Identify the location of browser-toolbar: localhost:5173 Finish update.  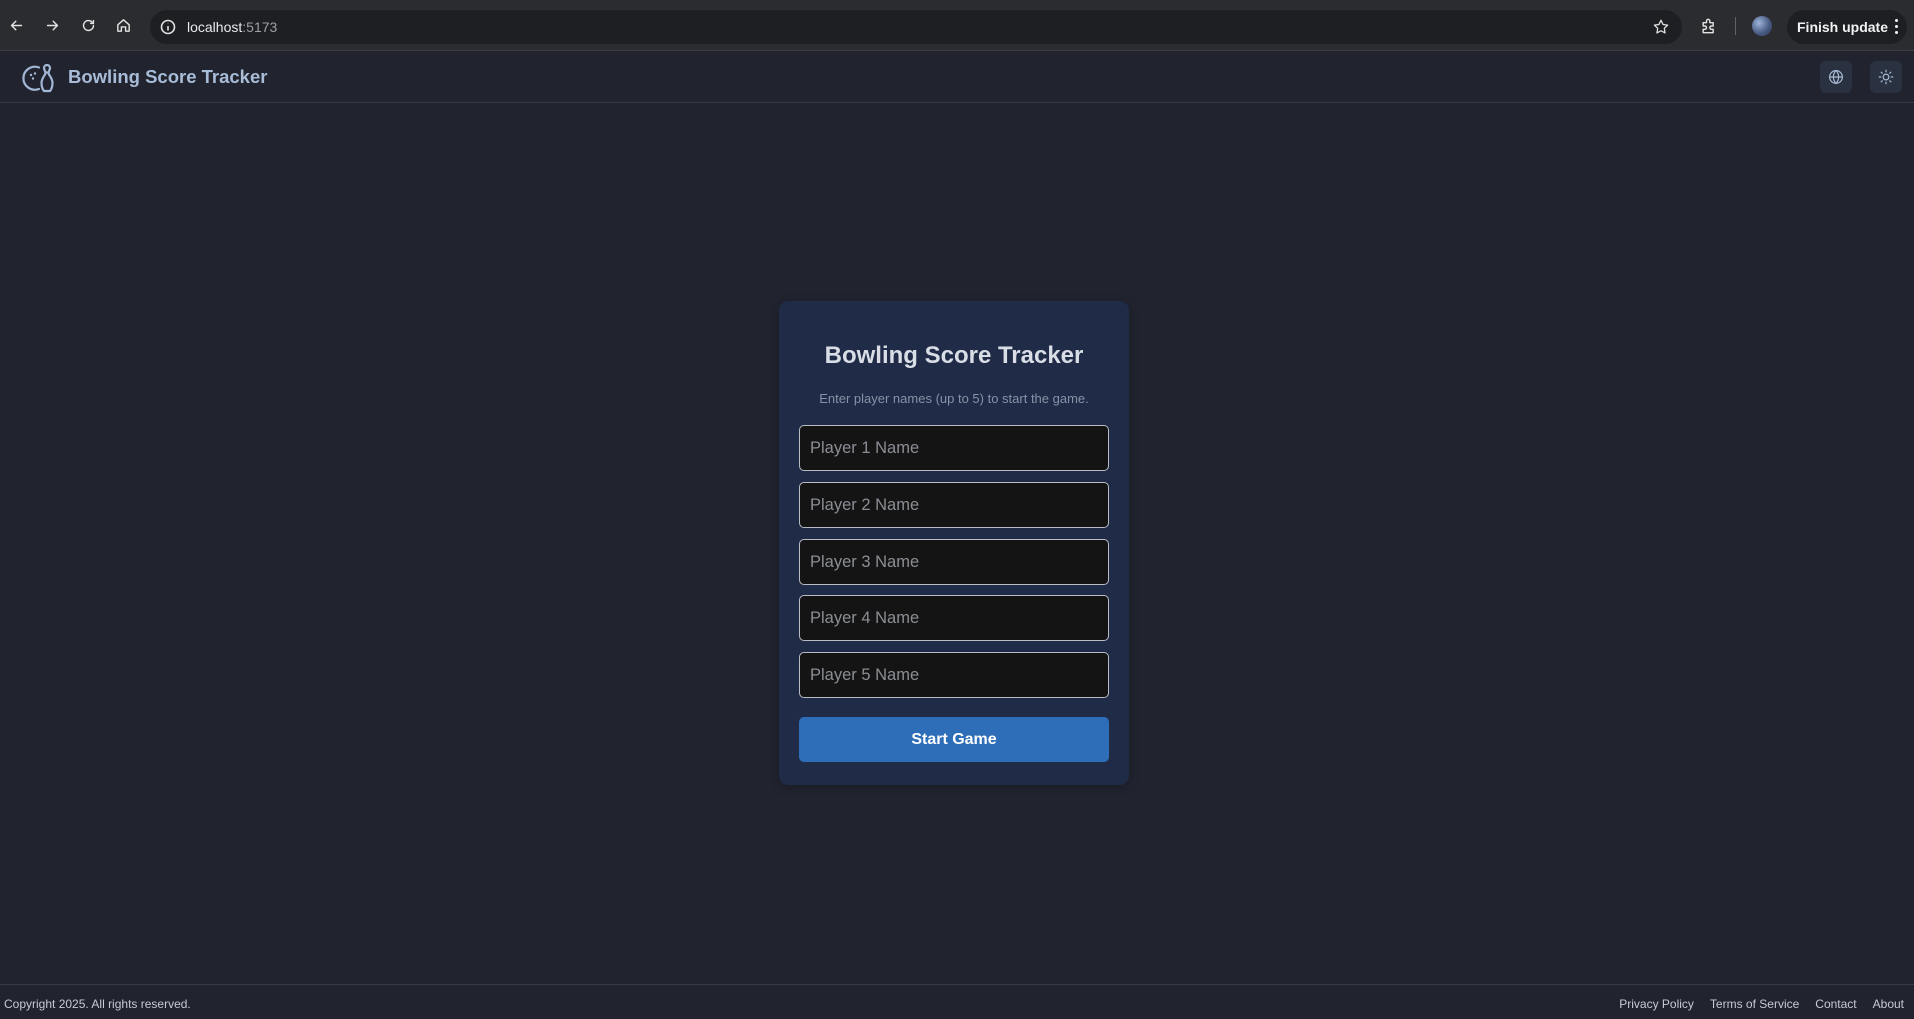
(957, 25).